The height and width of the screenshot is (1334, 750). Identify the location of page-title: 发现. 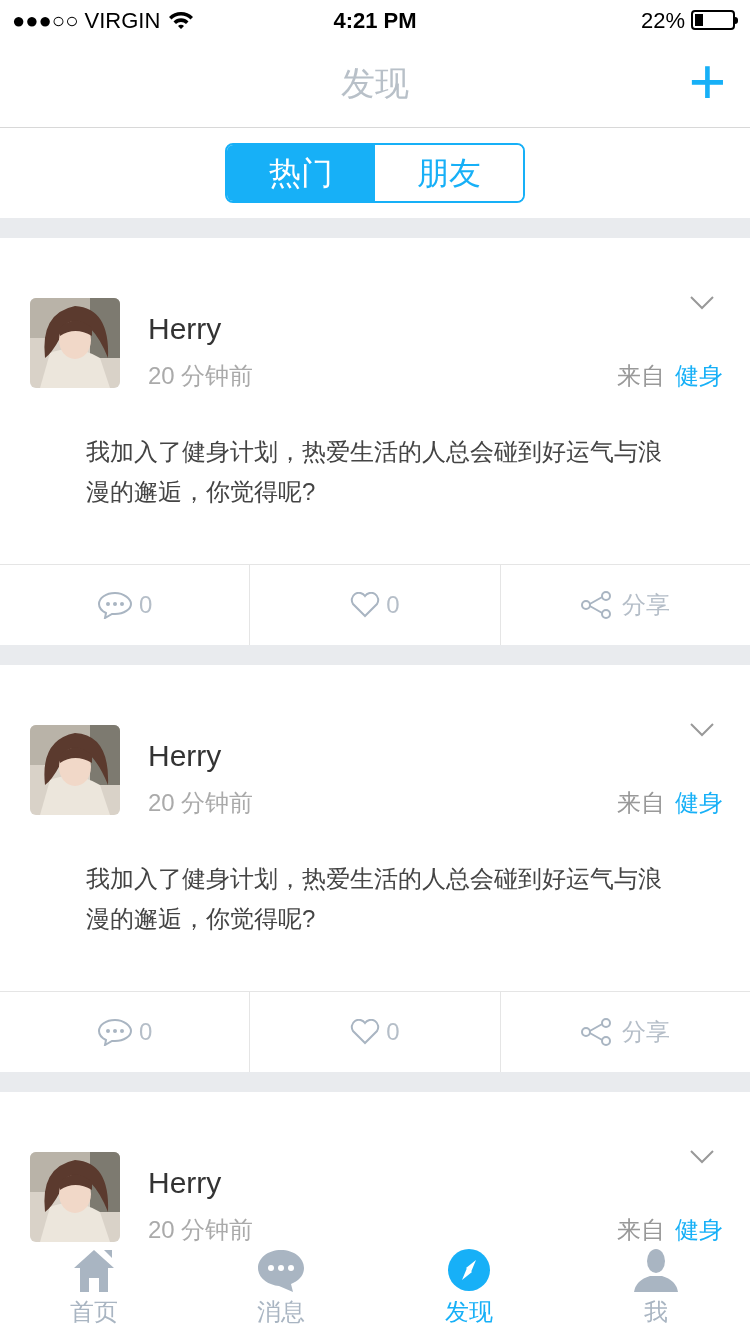
(375, 83).